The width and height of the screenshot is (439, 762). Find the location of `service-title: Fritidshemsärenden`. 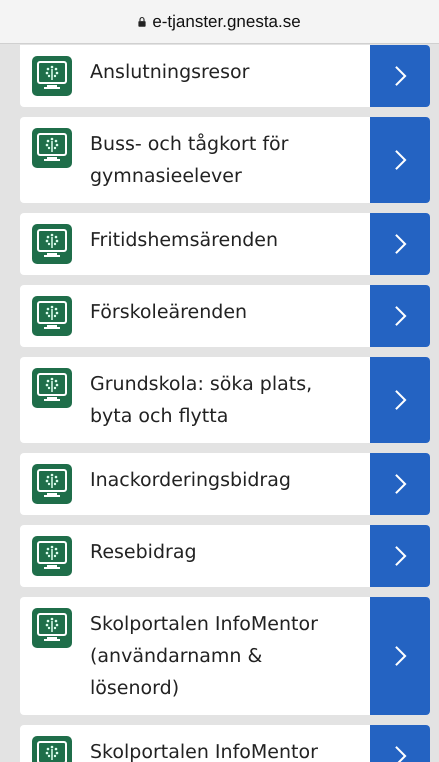

service-title: Fritidshemsärenden is located at coordinates (184, 240).